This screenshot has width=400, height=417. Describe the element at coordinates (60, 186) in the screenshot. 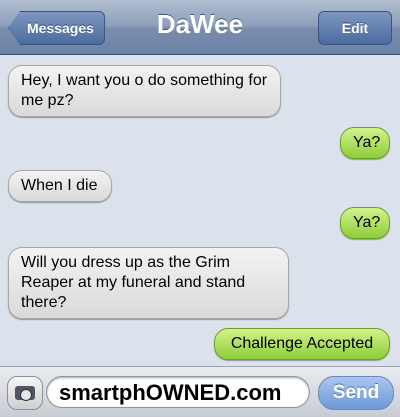

I see `incoming-message: When I die` at that location.